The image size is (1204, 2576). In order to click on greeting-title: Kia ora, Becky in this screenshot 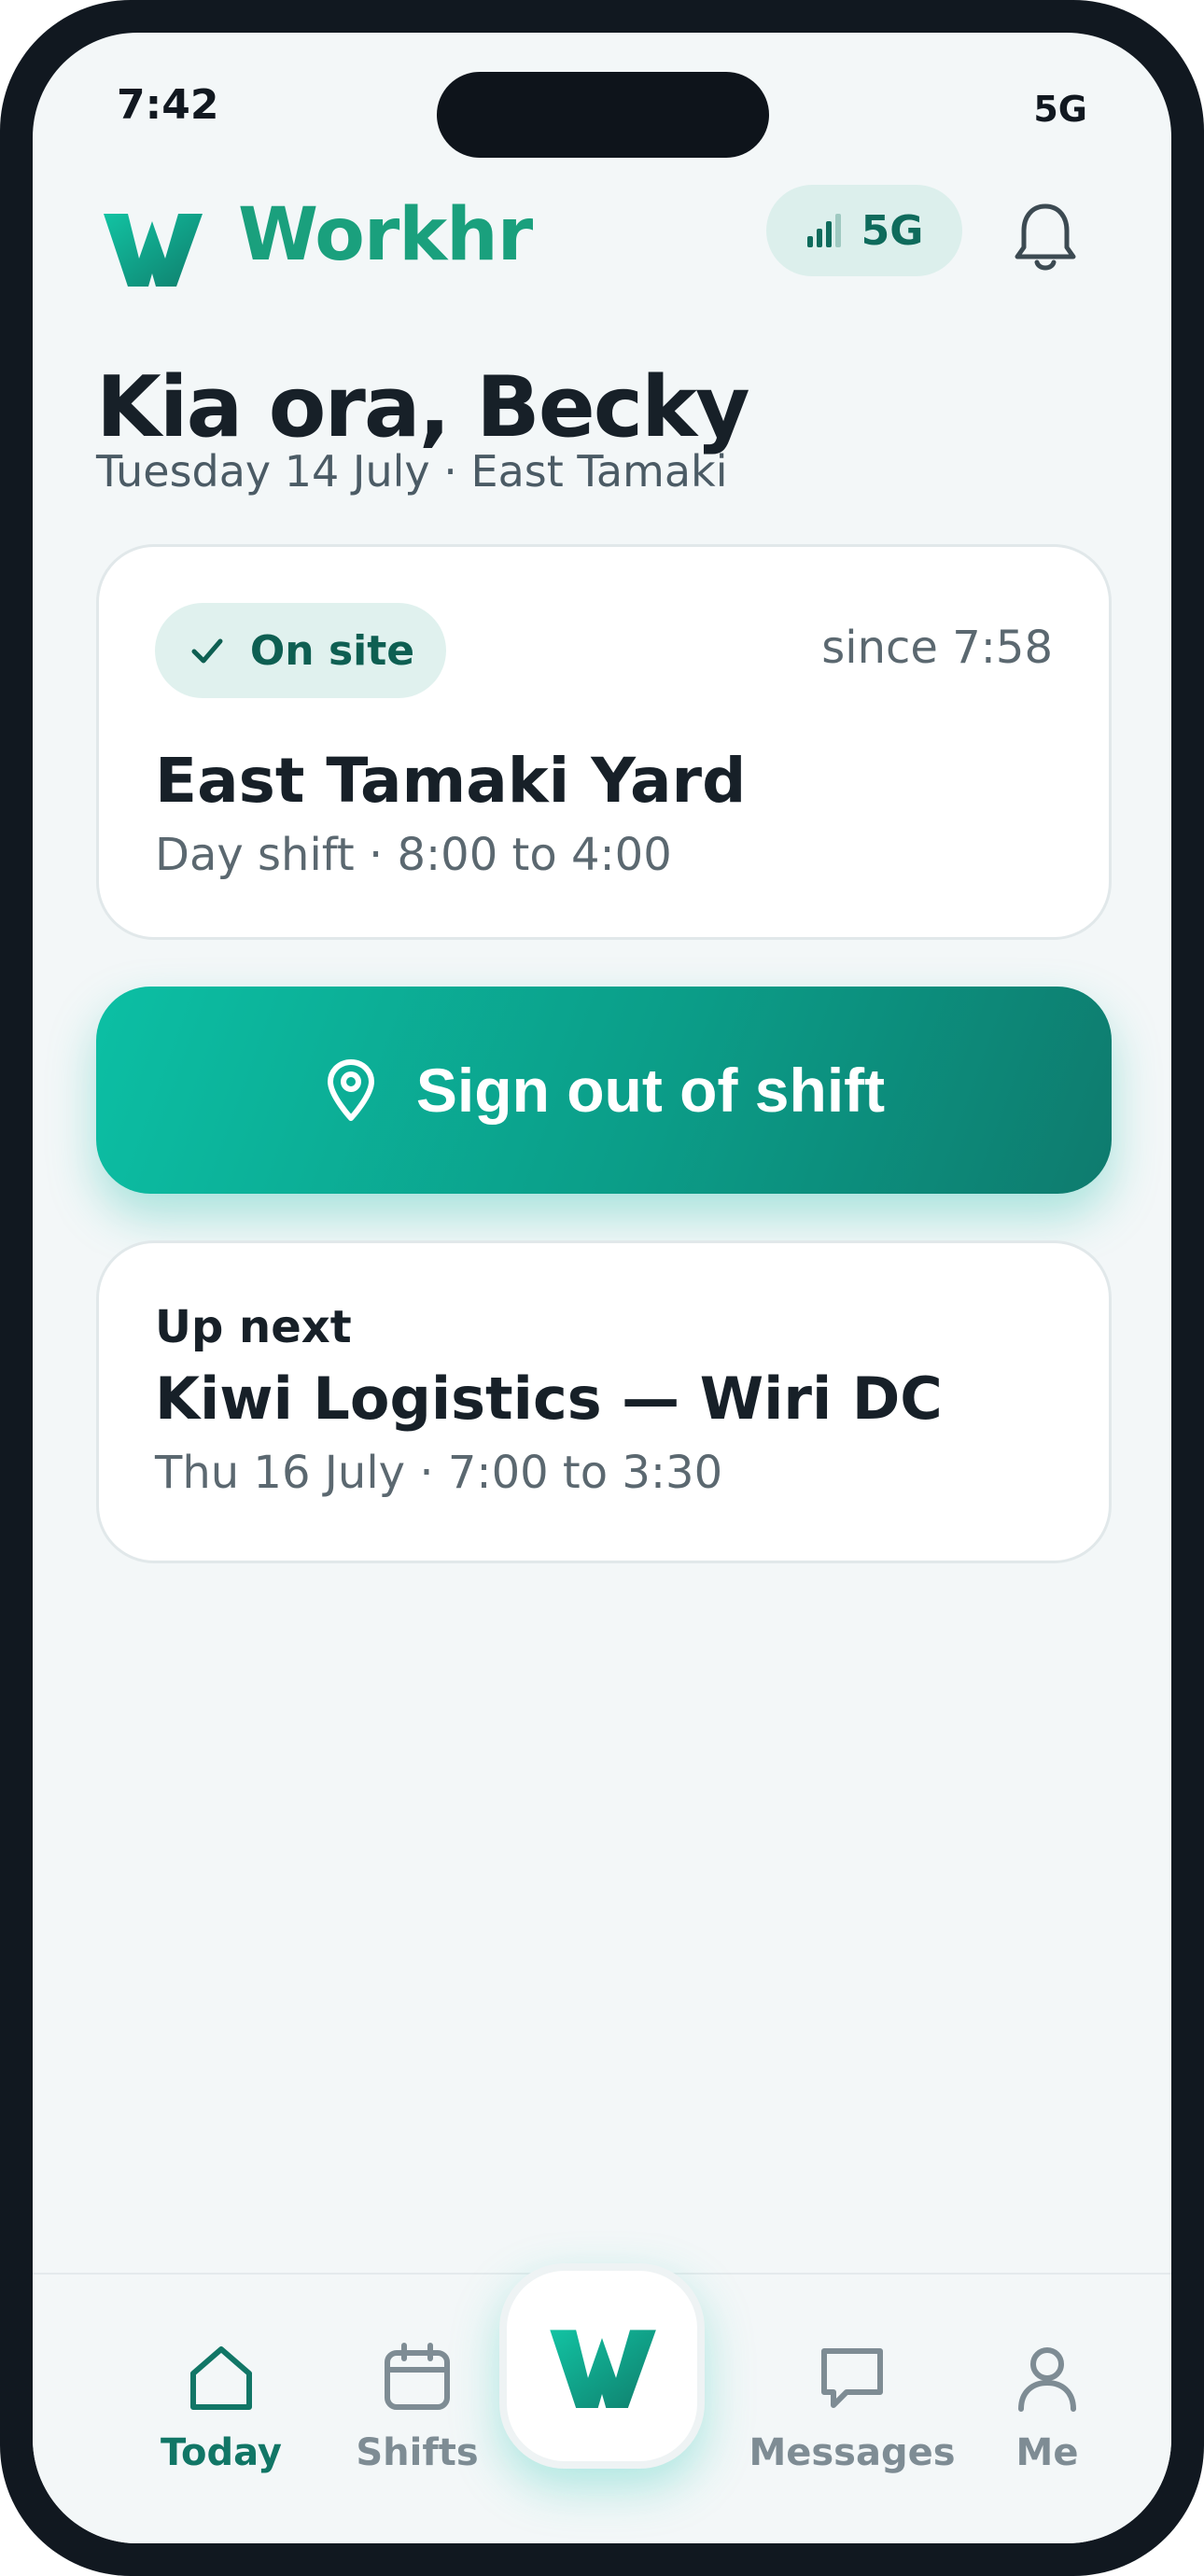, I will do `click(423, 407)`.